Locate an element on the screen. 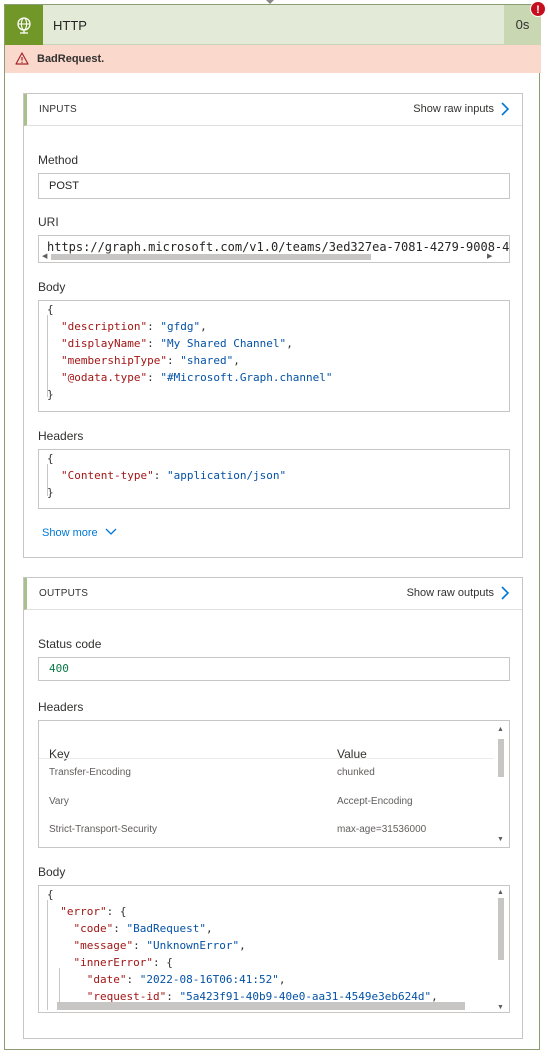  error-message: BadRequest. is located at coordinates (71, 59).